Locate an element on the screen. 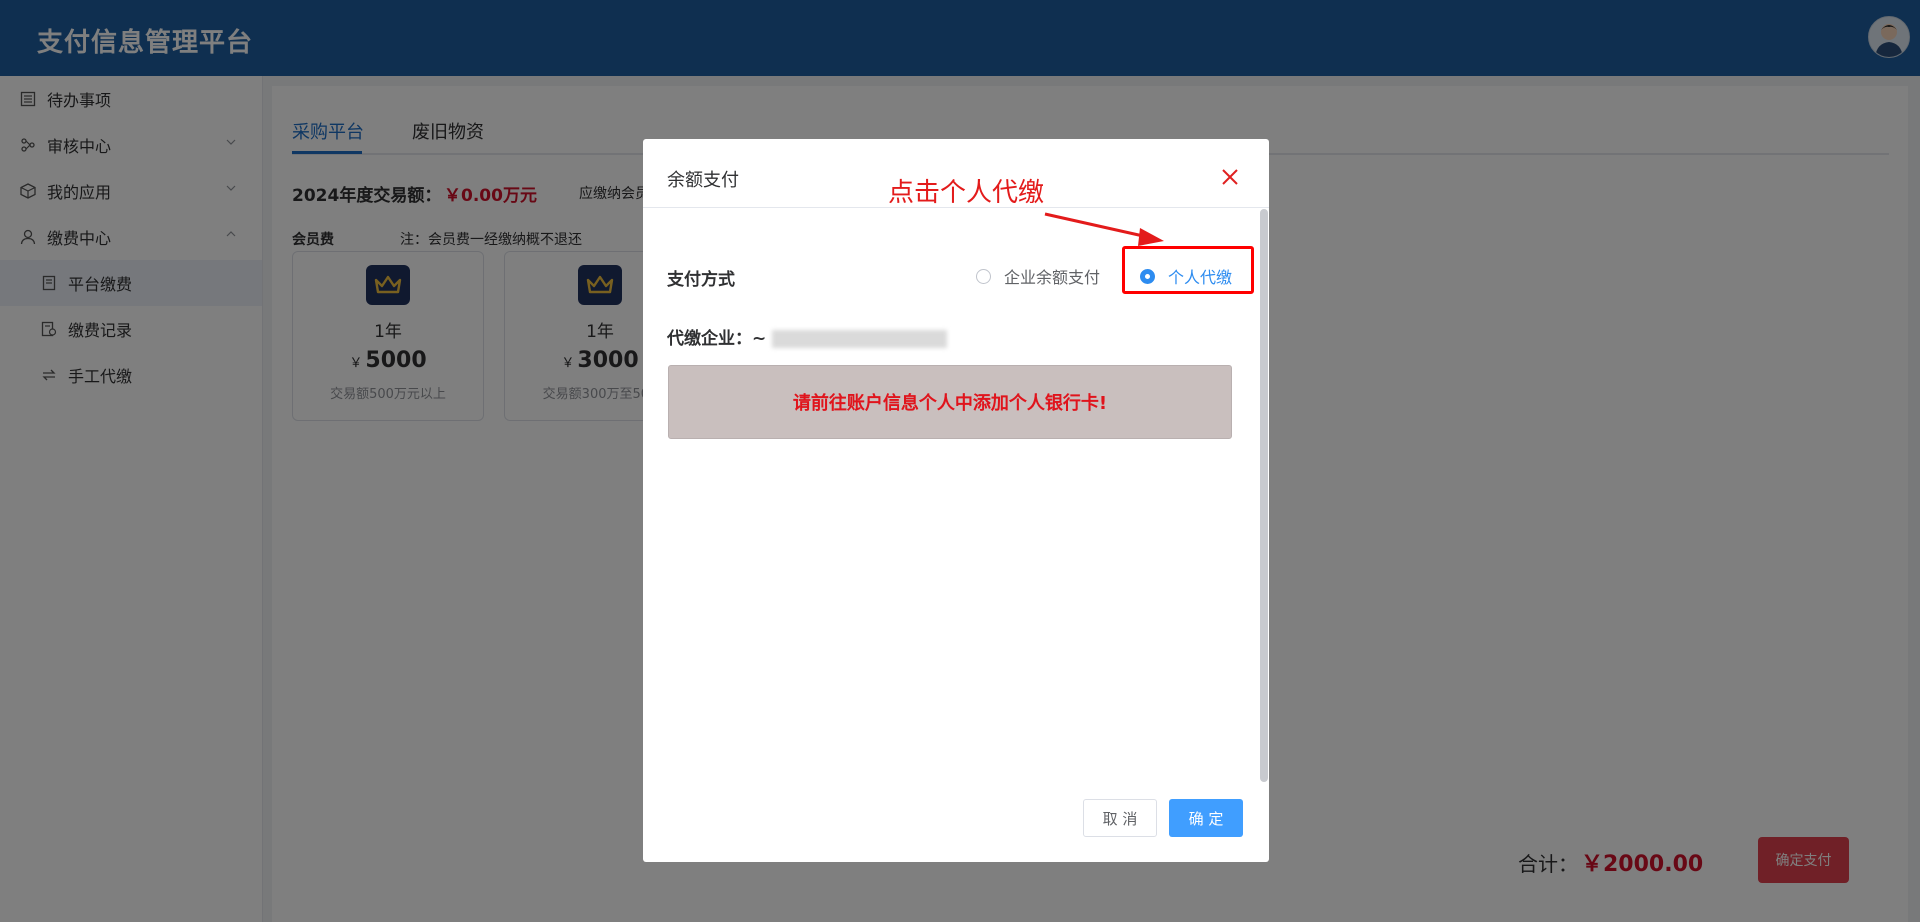  radio-circle is located at coordinates (983, 276).